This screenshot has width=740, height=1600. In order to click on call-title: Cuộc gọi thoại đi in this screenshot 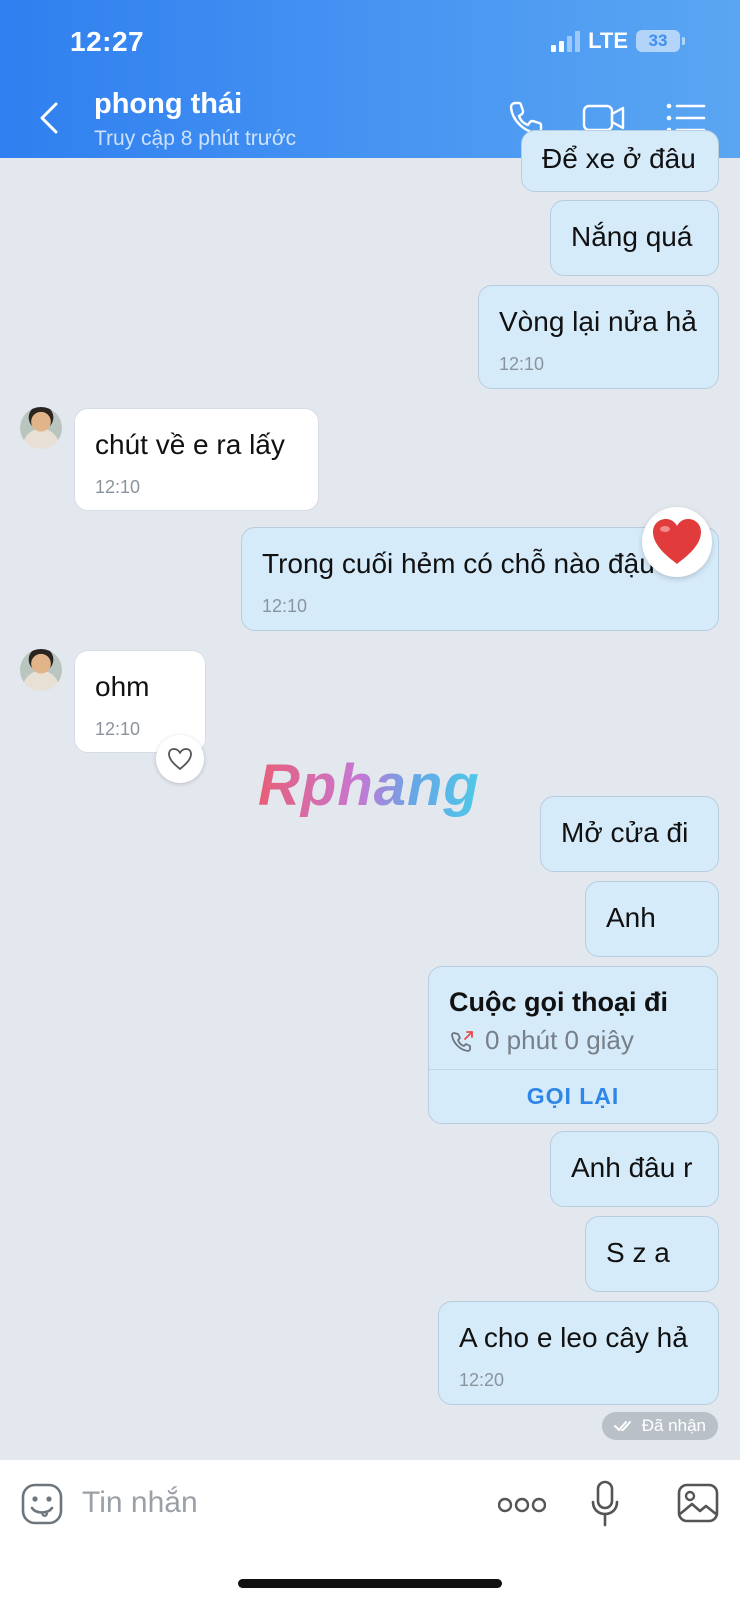, I will do `click(558, 1002)`.